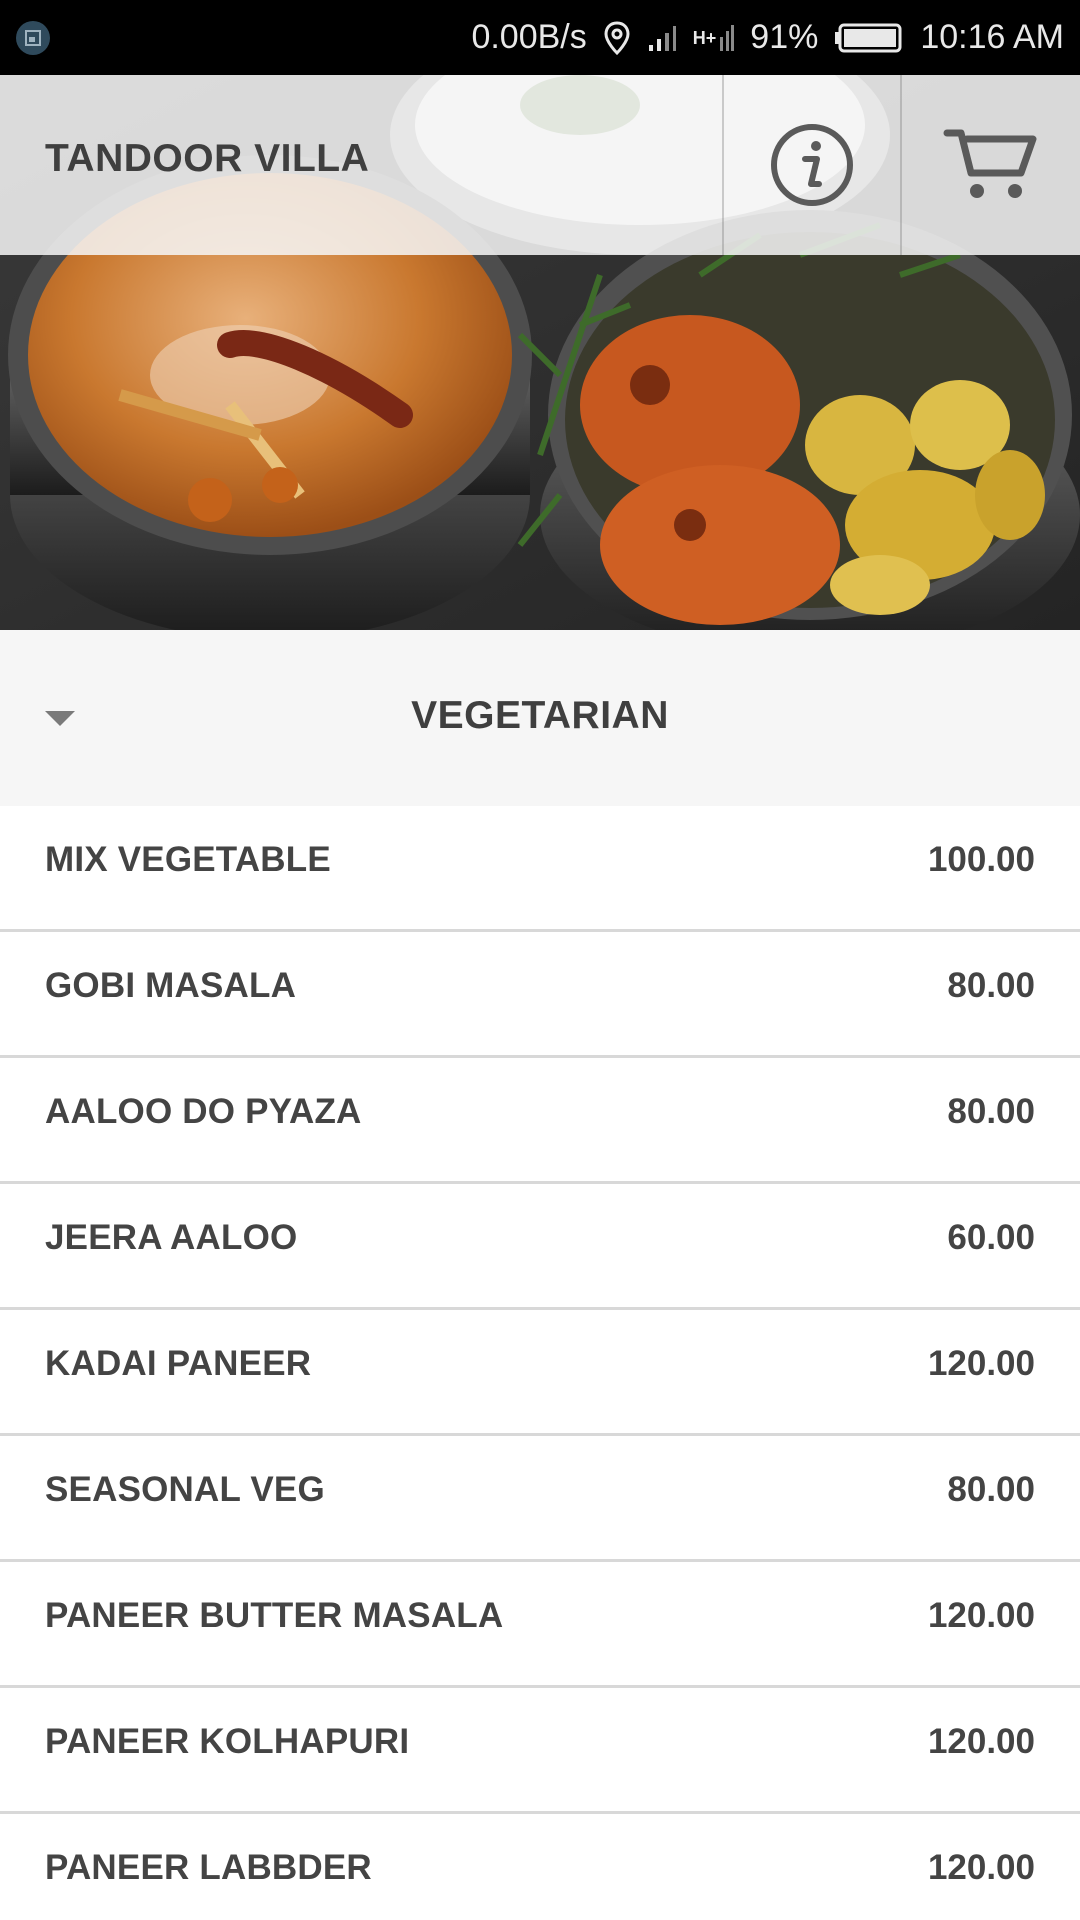 The image size is (1080, 1920). Describe the element at coordinates (540, 165) in the screenshot. I see `app-toolbar: TANDOOR VILLA` at that location.